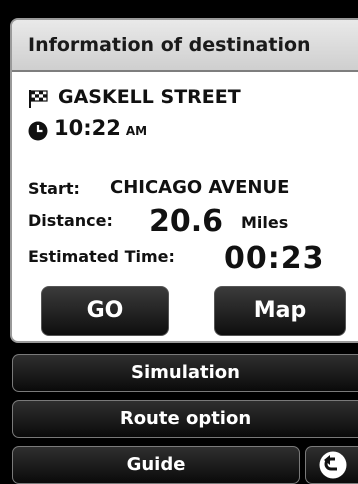 This screenshot has height=484, width=358. I want to click on page-title: Information of destination, so click(169, 45).